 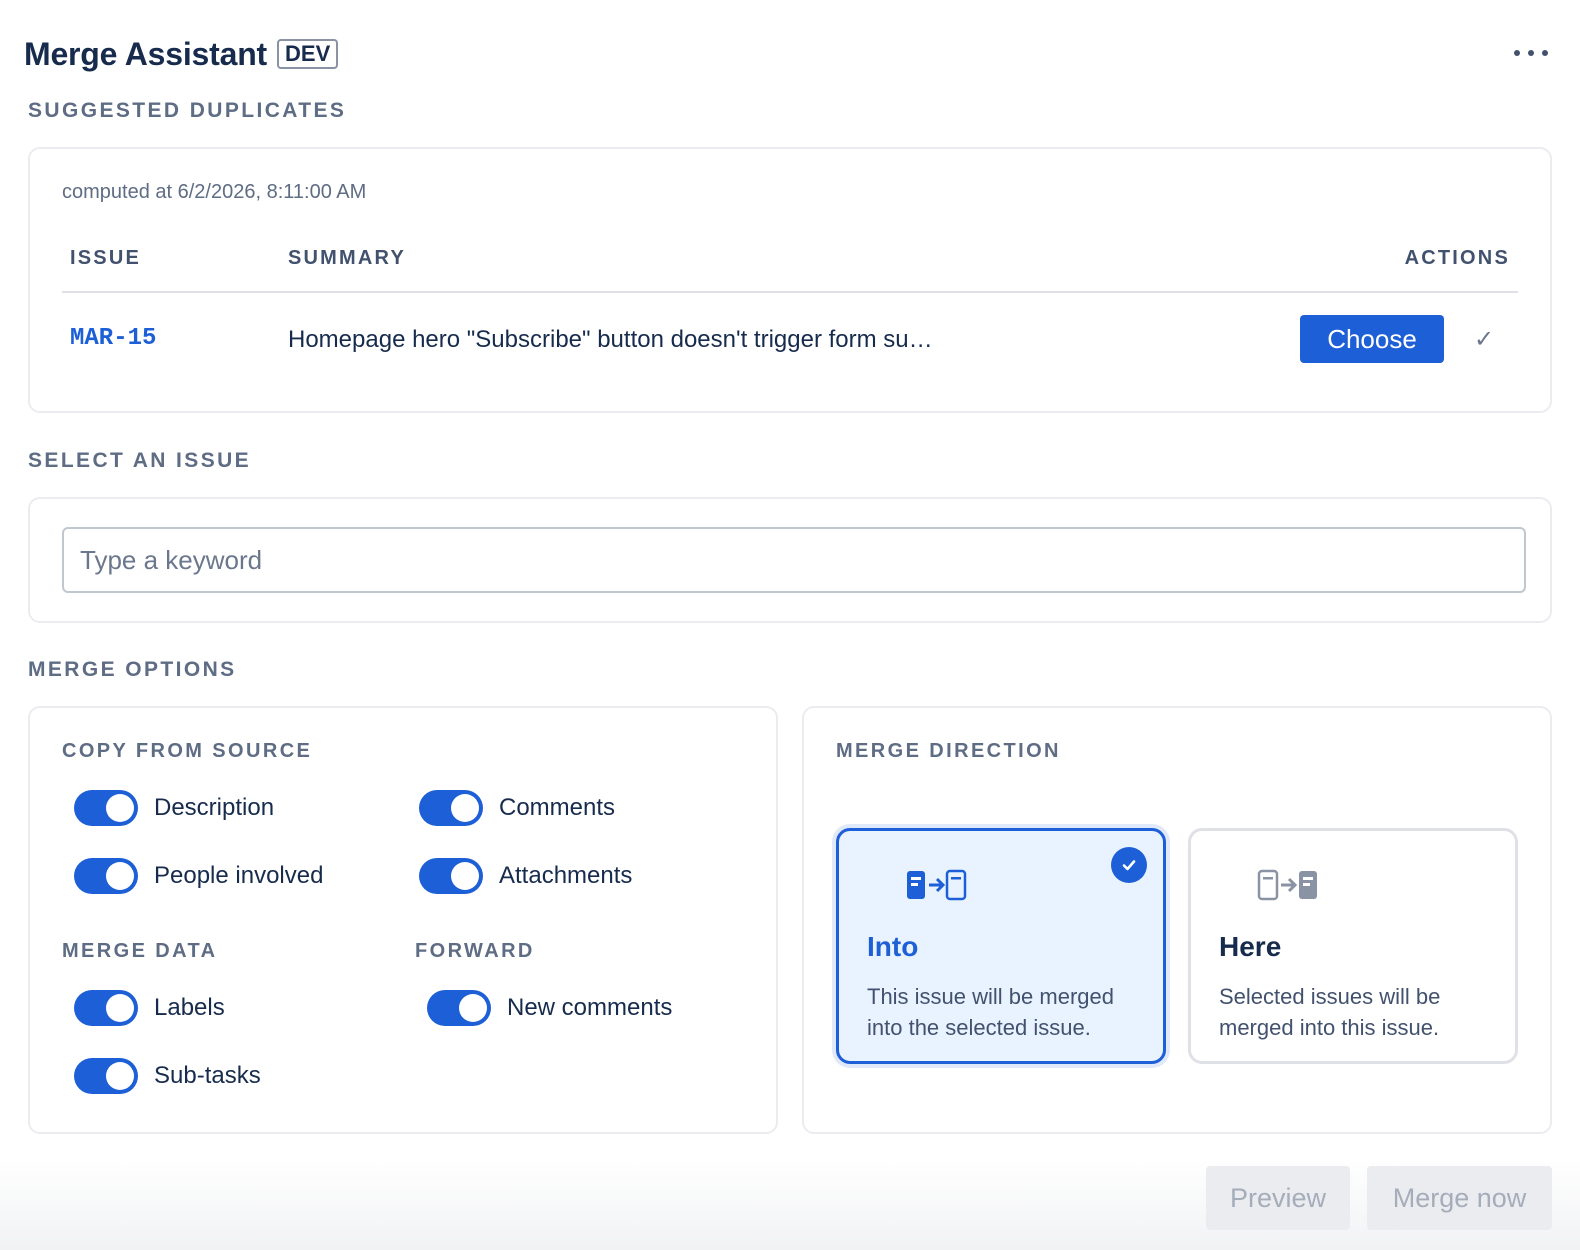 I want to click on toggle-label: People involved, so click(x=239, y=875).